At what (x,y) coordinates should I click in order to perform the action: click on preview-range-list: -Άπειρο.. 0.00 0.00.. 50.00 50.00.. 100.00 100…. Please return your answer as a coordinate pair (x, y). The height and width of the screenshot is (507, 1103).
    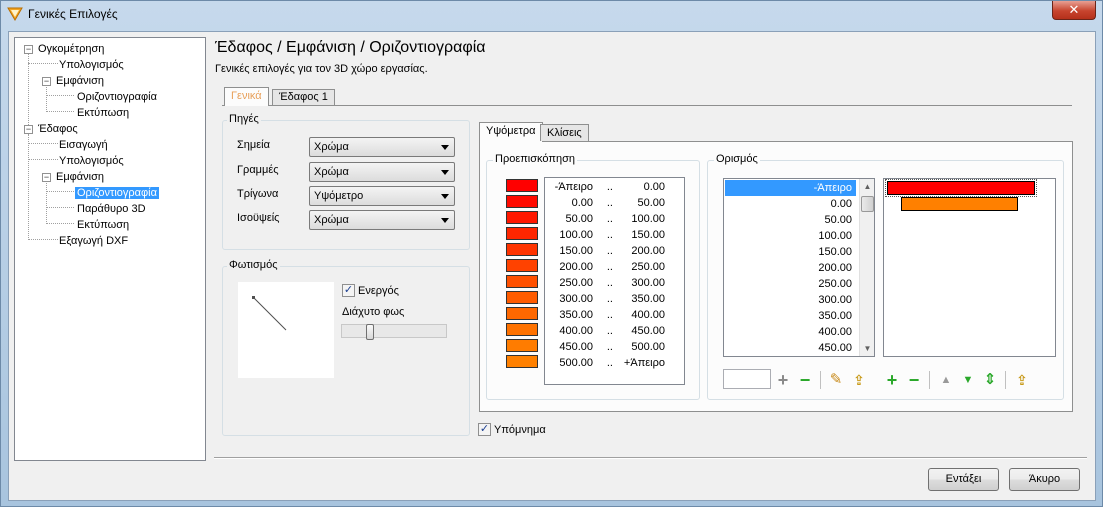
    Looking at the image, I should click on (614, 281).